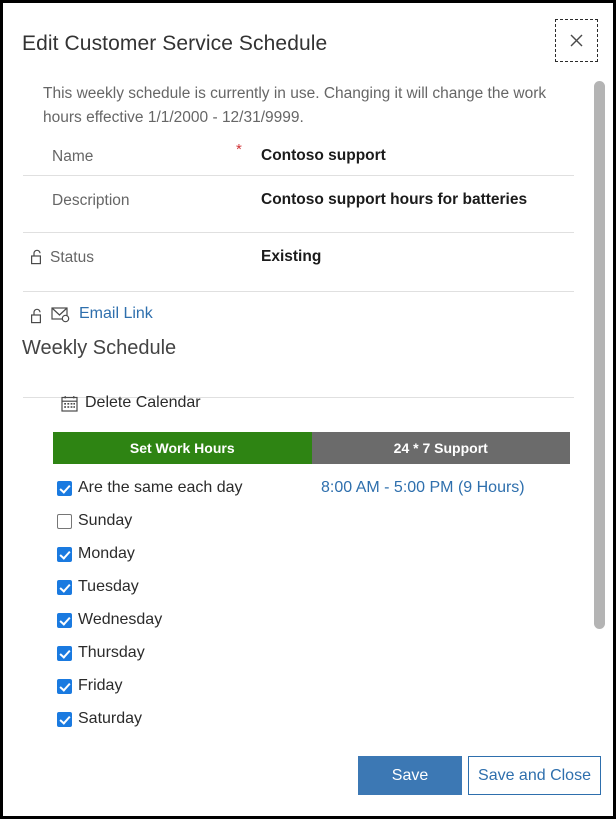 Image resolution: width=616 pixels, height=819 pixels. Describe the element at coordinates (91, 200) in the screenshot. I see `description-label: Description` at that location.